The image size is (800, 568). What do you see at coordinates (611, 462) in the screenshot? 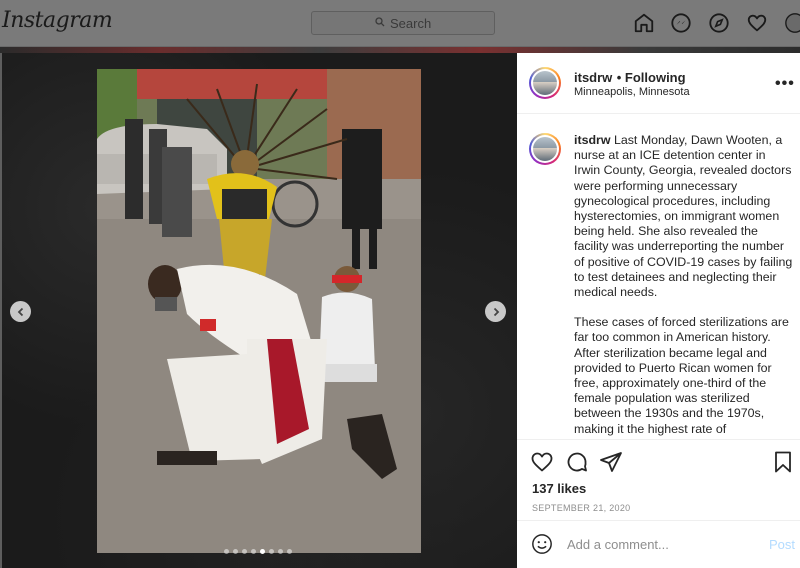
I see `share-paper-plane-icon` at bounding box center [611, 462].